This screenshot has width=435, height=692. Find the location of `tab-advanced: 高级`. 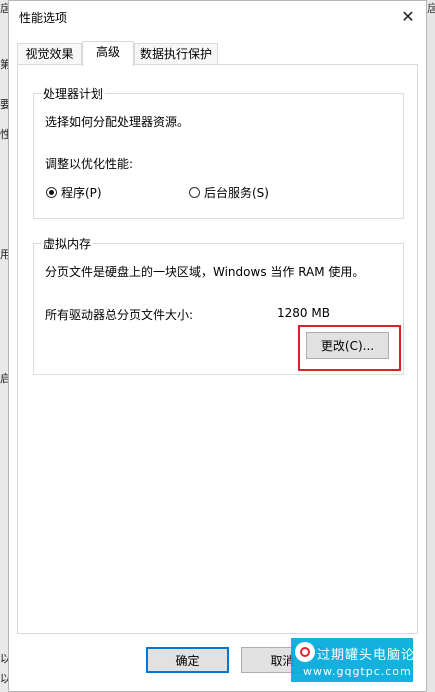

tab-advanced: 高级 is located at coordinates (108, 53).